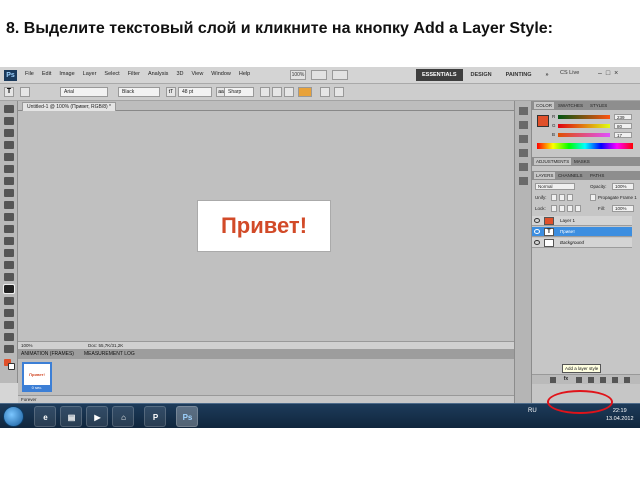 The width and height of the screenshot is (640, 480). I want to click on g-slider, so click(584, 126).